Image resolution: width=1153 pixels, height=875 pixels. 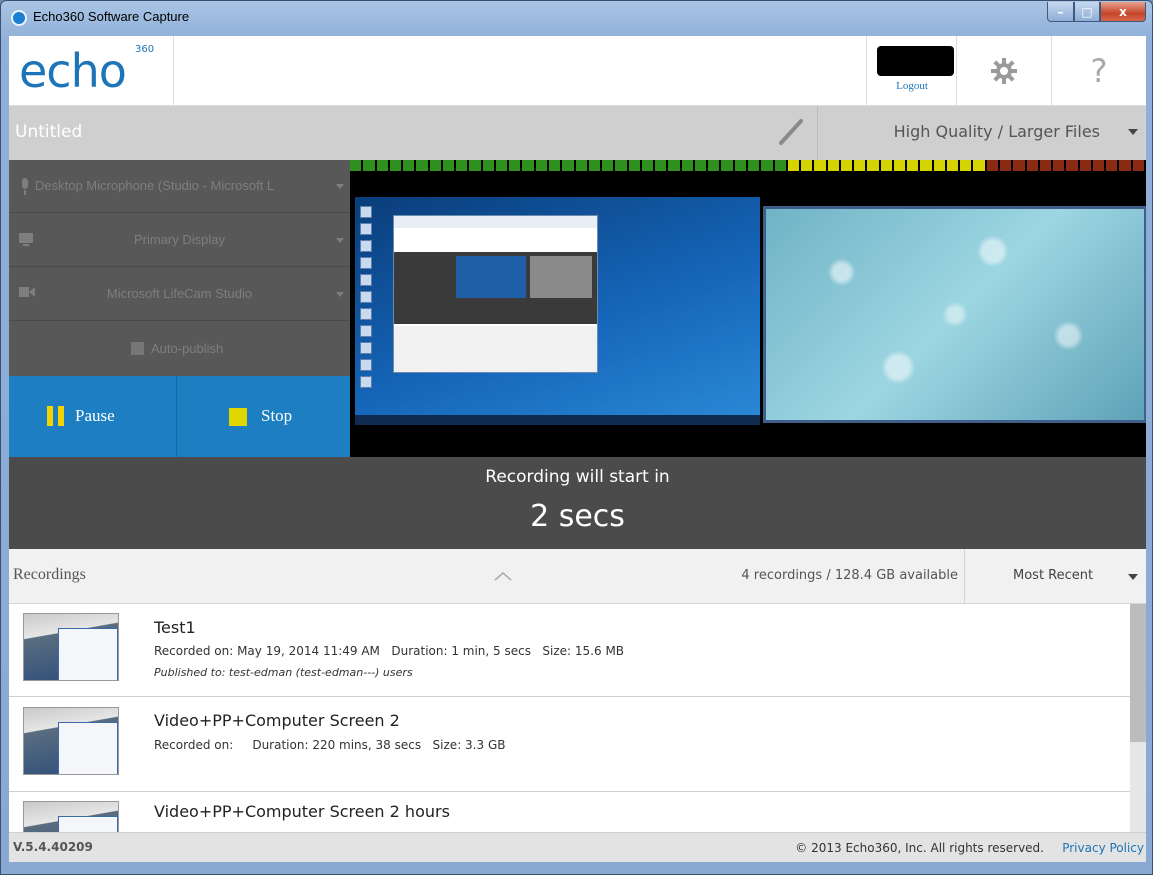 I want to click on sort-dropdown: Most Recent, so click(x=1055, y=576).